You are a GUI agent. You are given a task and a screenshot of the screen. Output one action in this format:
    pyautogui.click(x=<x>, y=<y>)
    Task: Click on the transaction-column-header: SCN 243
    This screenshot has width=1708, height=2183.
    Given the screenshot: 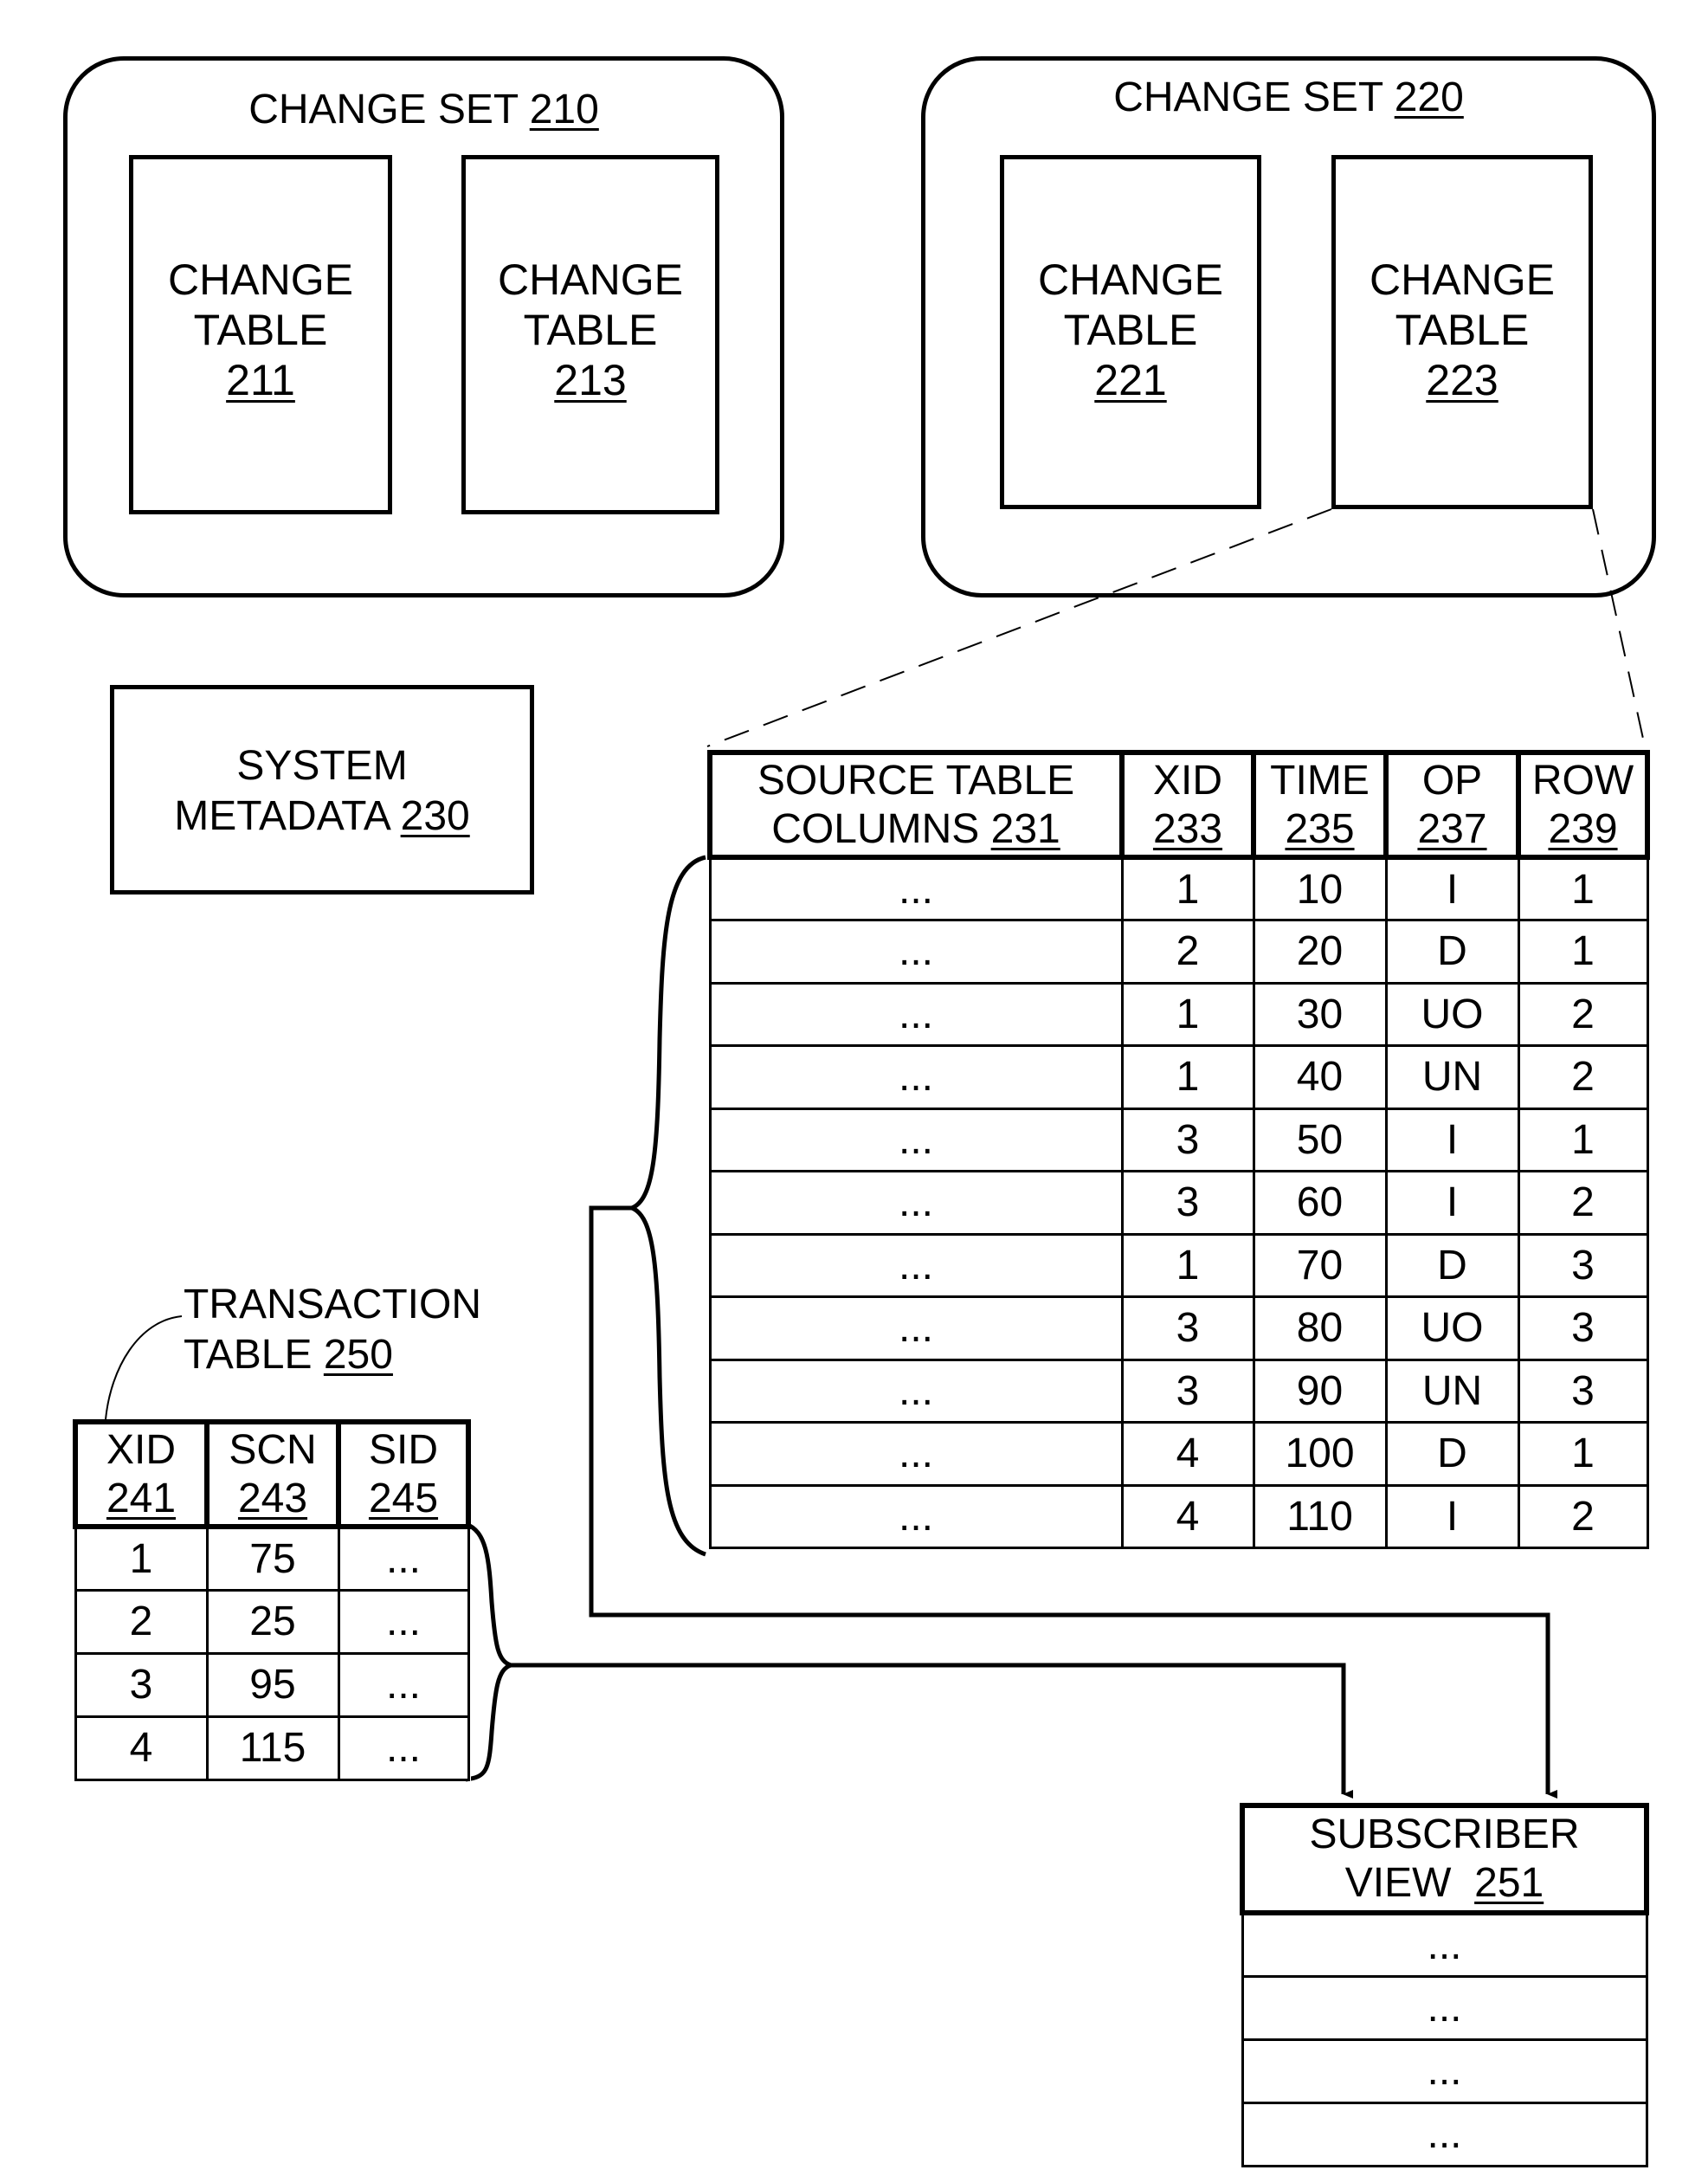 What is the action you would take?
    pyautogui.click(x=272, y=1474)
    